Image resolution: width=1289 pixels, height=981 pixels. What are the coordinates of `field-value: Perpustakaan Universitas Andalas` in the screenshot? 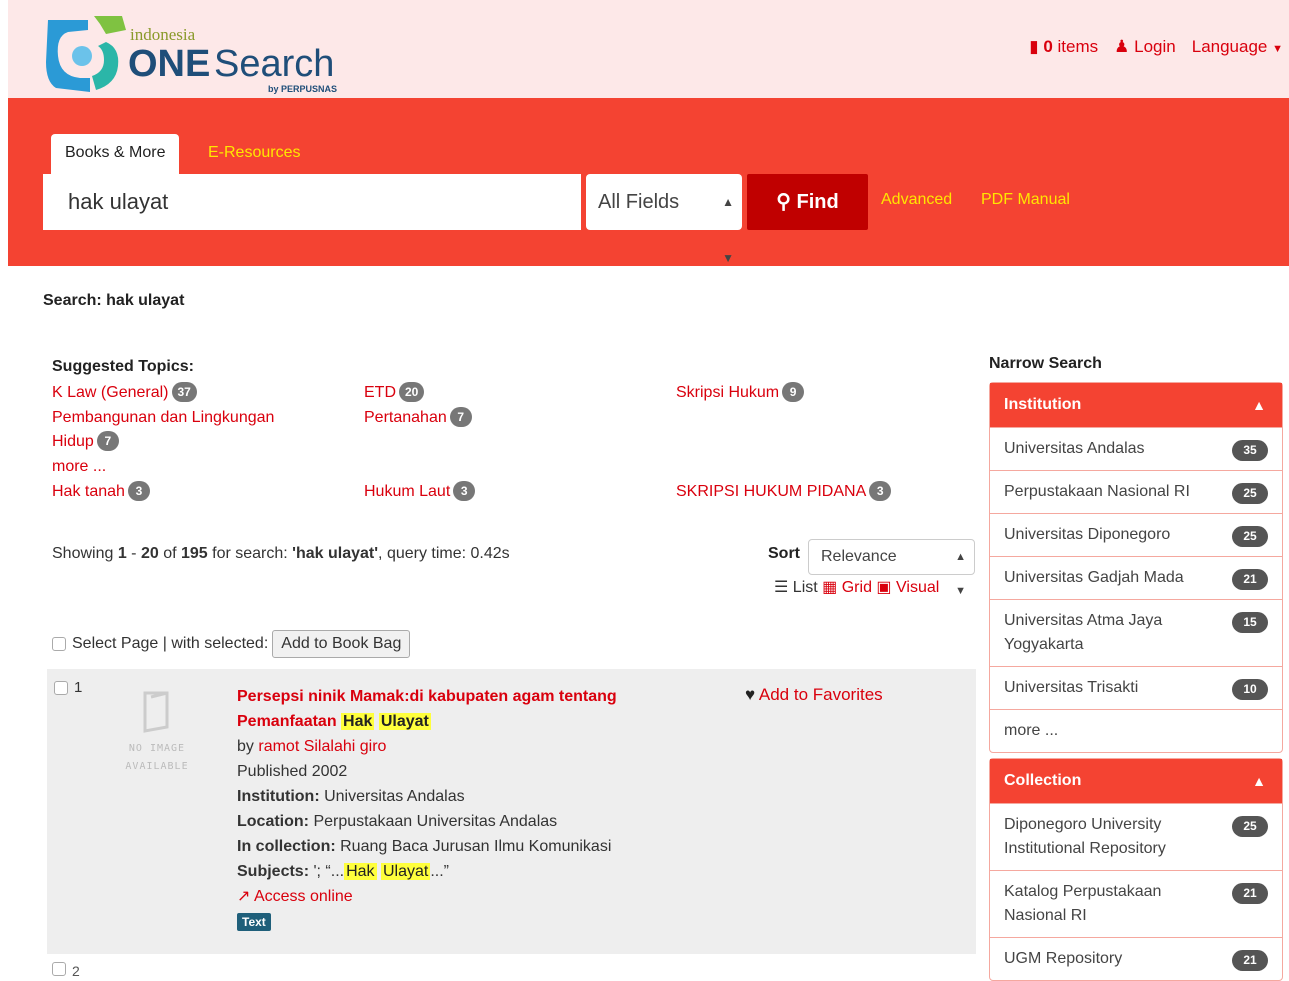 It's located at (435, 821).